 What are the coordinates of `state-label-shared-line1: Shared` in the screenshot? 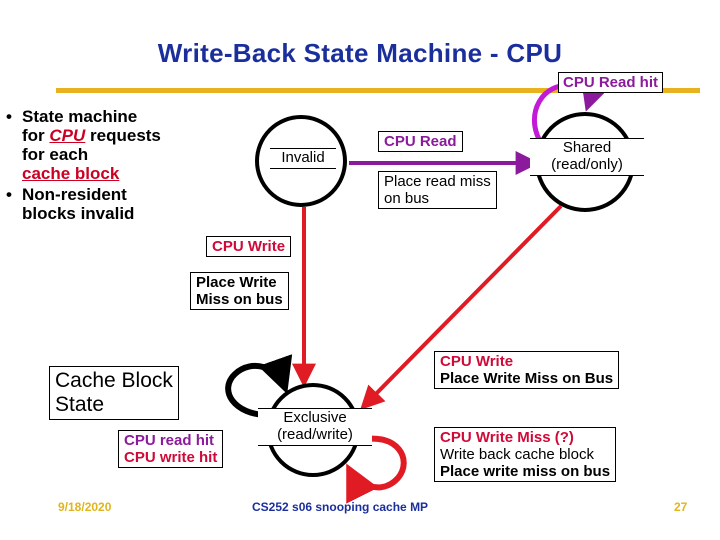 It's located at (587, 147).